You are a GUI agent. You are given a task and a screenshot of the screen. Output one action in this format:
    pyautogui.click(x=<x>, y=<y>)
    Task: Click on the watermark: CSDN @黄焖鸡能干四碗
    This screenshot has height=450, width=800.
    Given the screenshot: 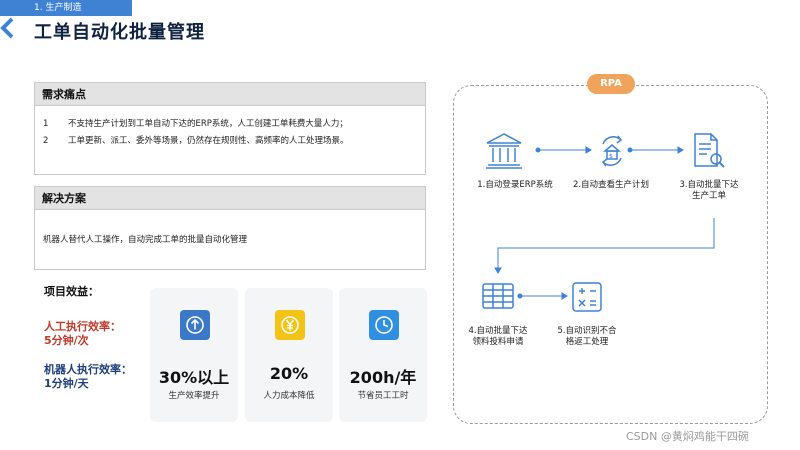 What is the action you would take?
    pyautogui.click(x=687, y=436)
    